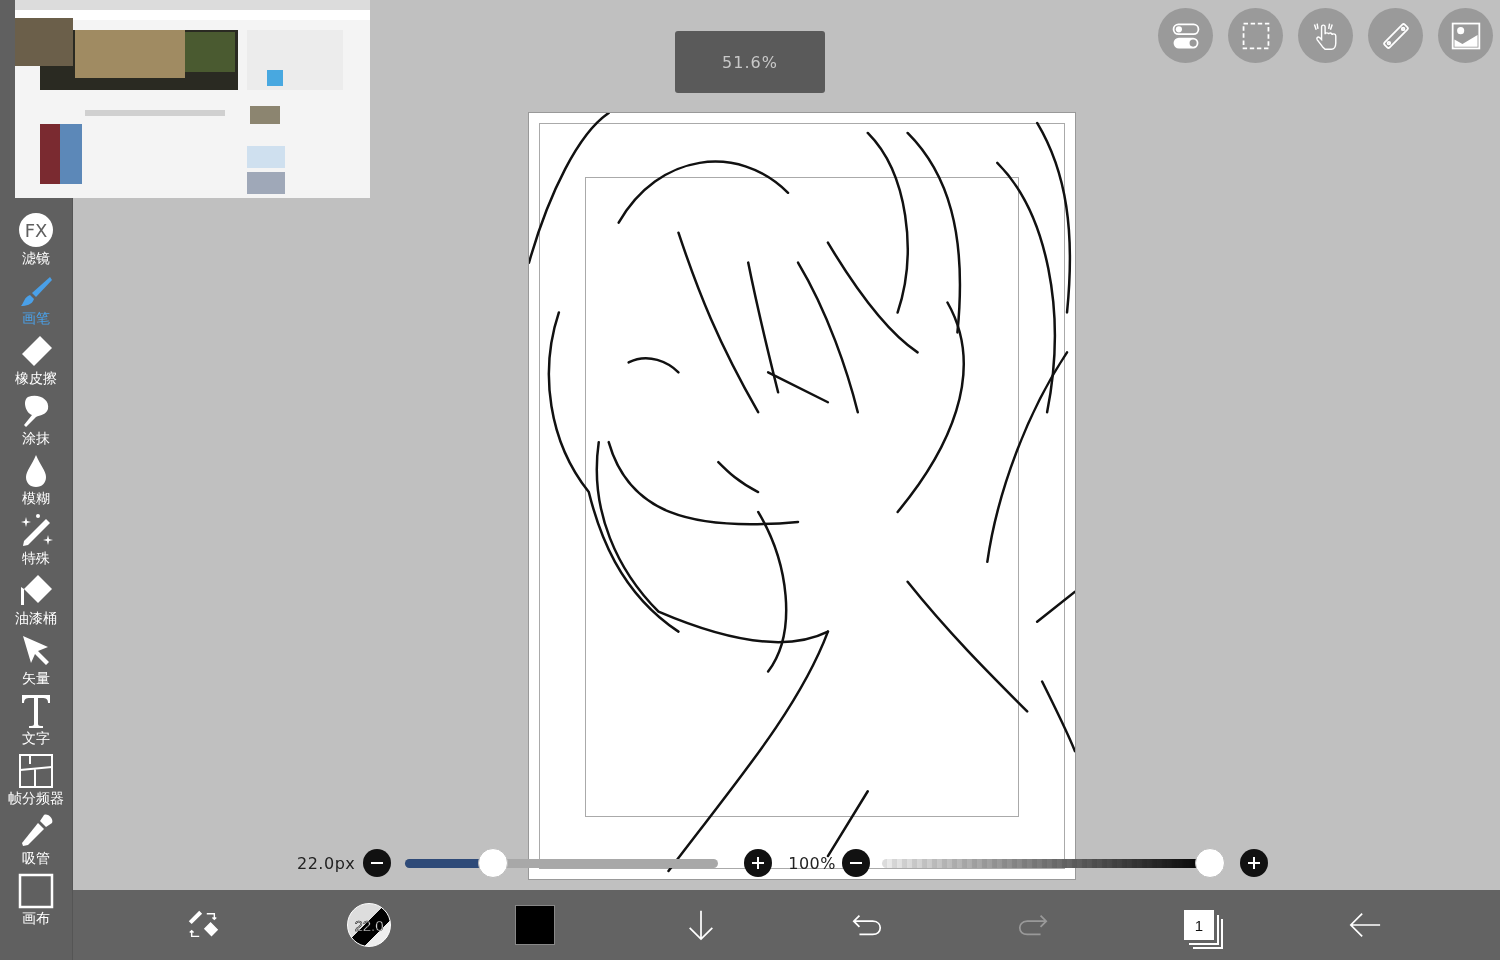 This screenshot has width=1500, height=960. I want to click on increase-button, so click(1254, 863).